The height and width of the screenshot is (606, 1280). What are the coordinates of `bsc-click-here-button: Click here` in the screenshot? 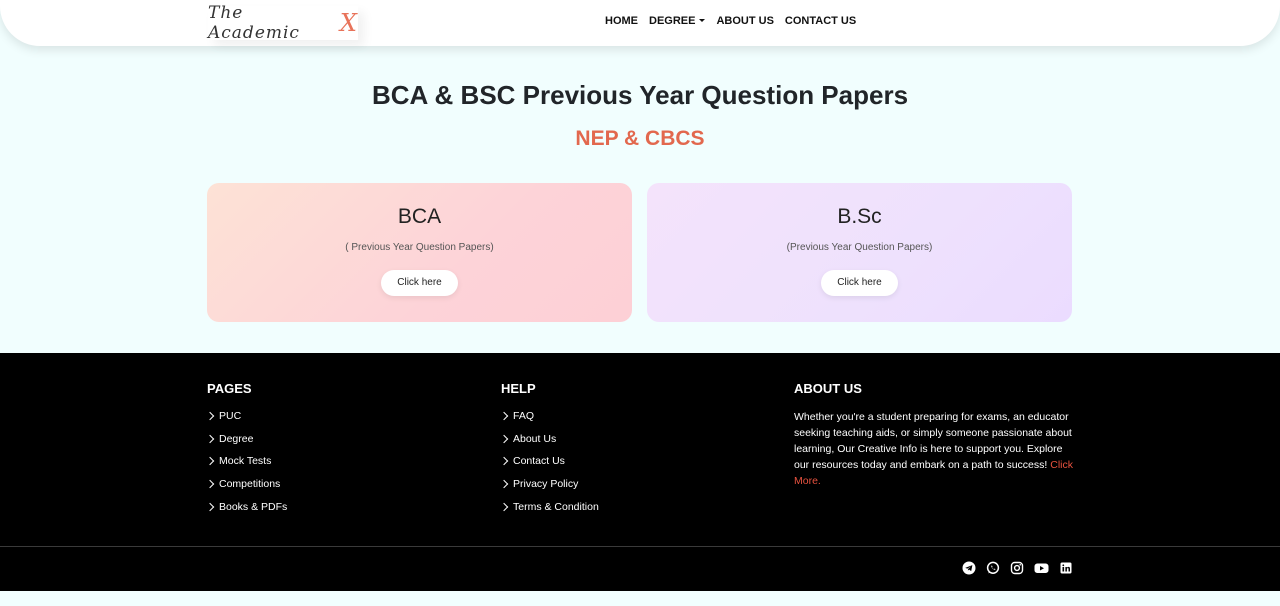 It's located at (859, 283).